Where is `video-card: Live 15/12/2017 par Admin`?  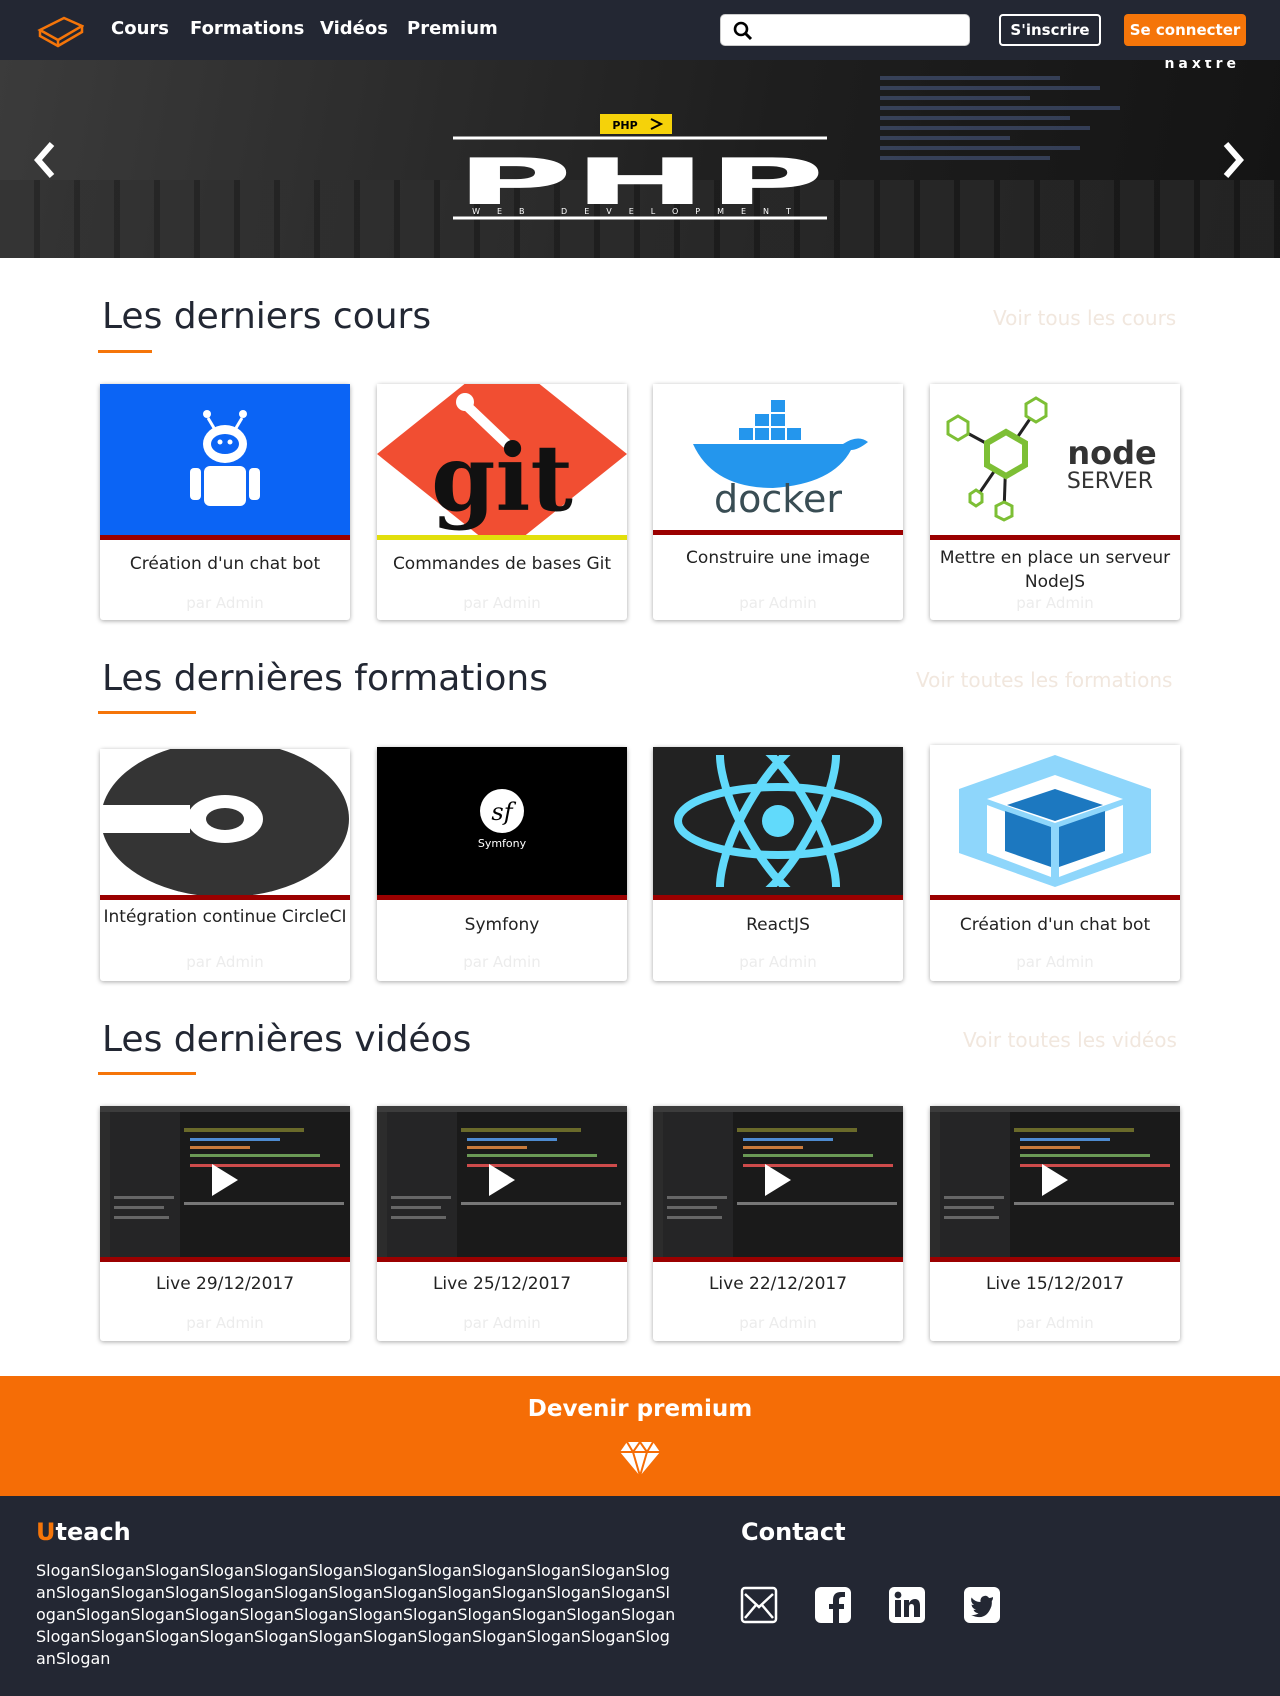 video-card: Live 15/12/2017 par Admin is located at coordinates (1055, 1223).